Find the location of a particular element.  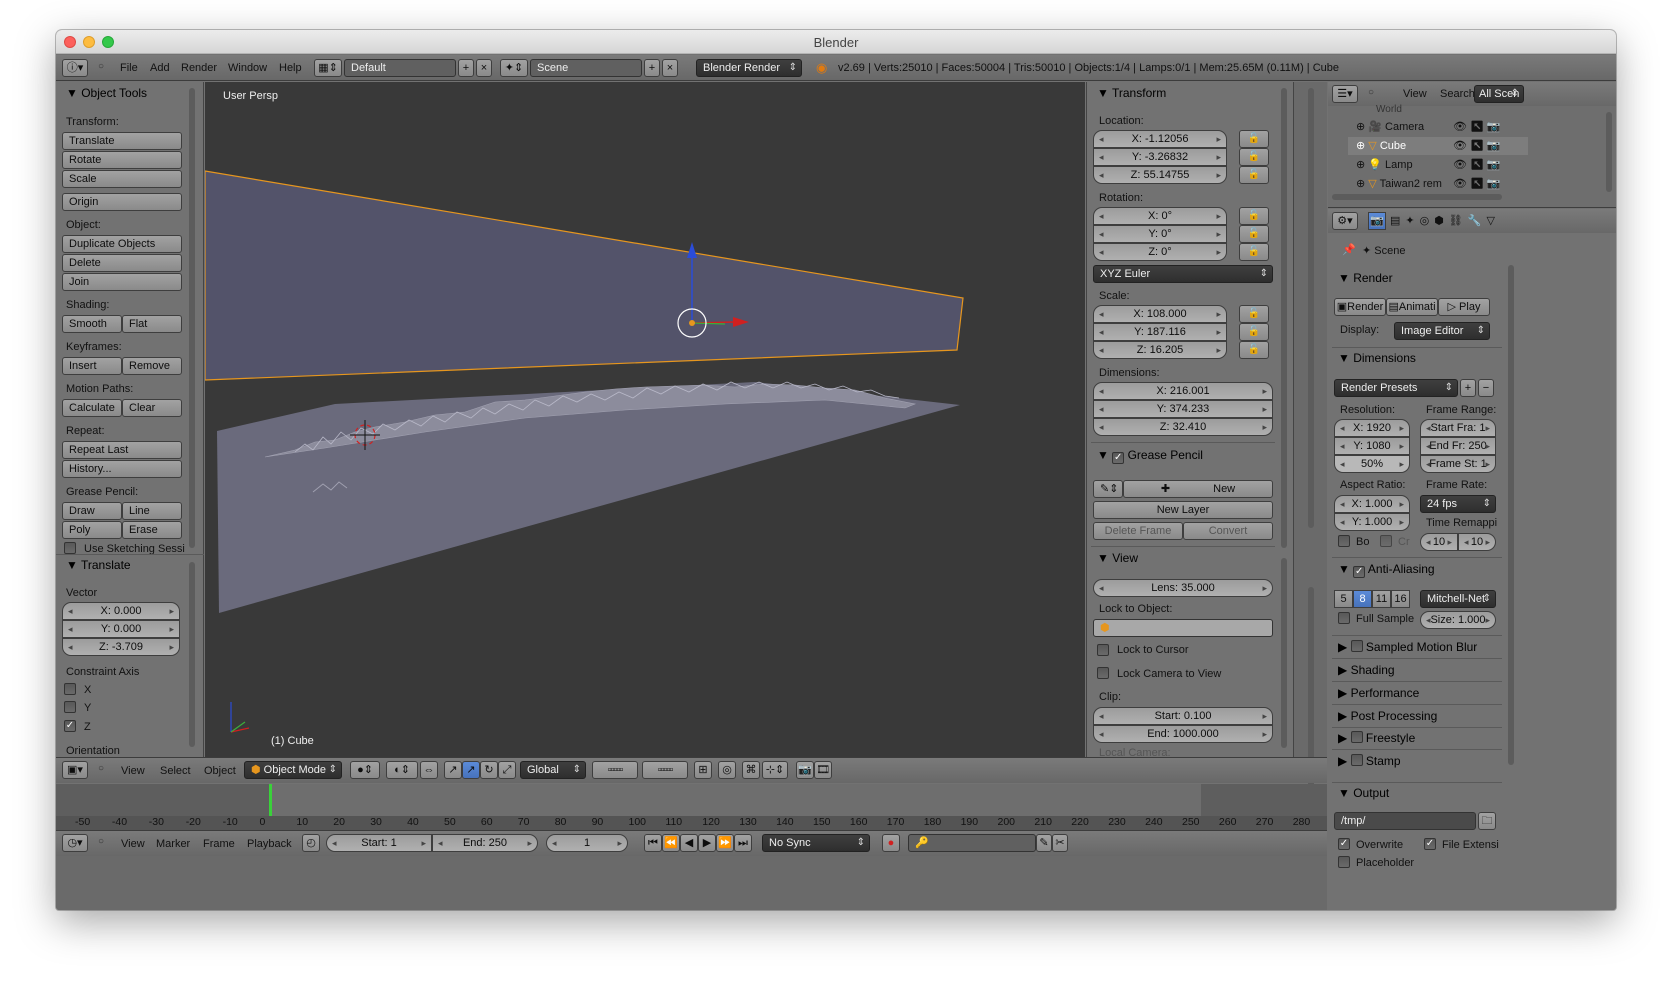

remove-screen-icon: × is located at coordinates (484, 68).